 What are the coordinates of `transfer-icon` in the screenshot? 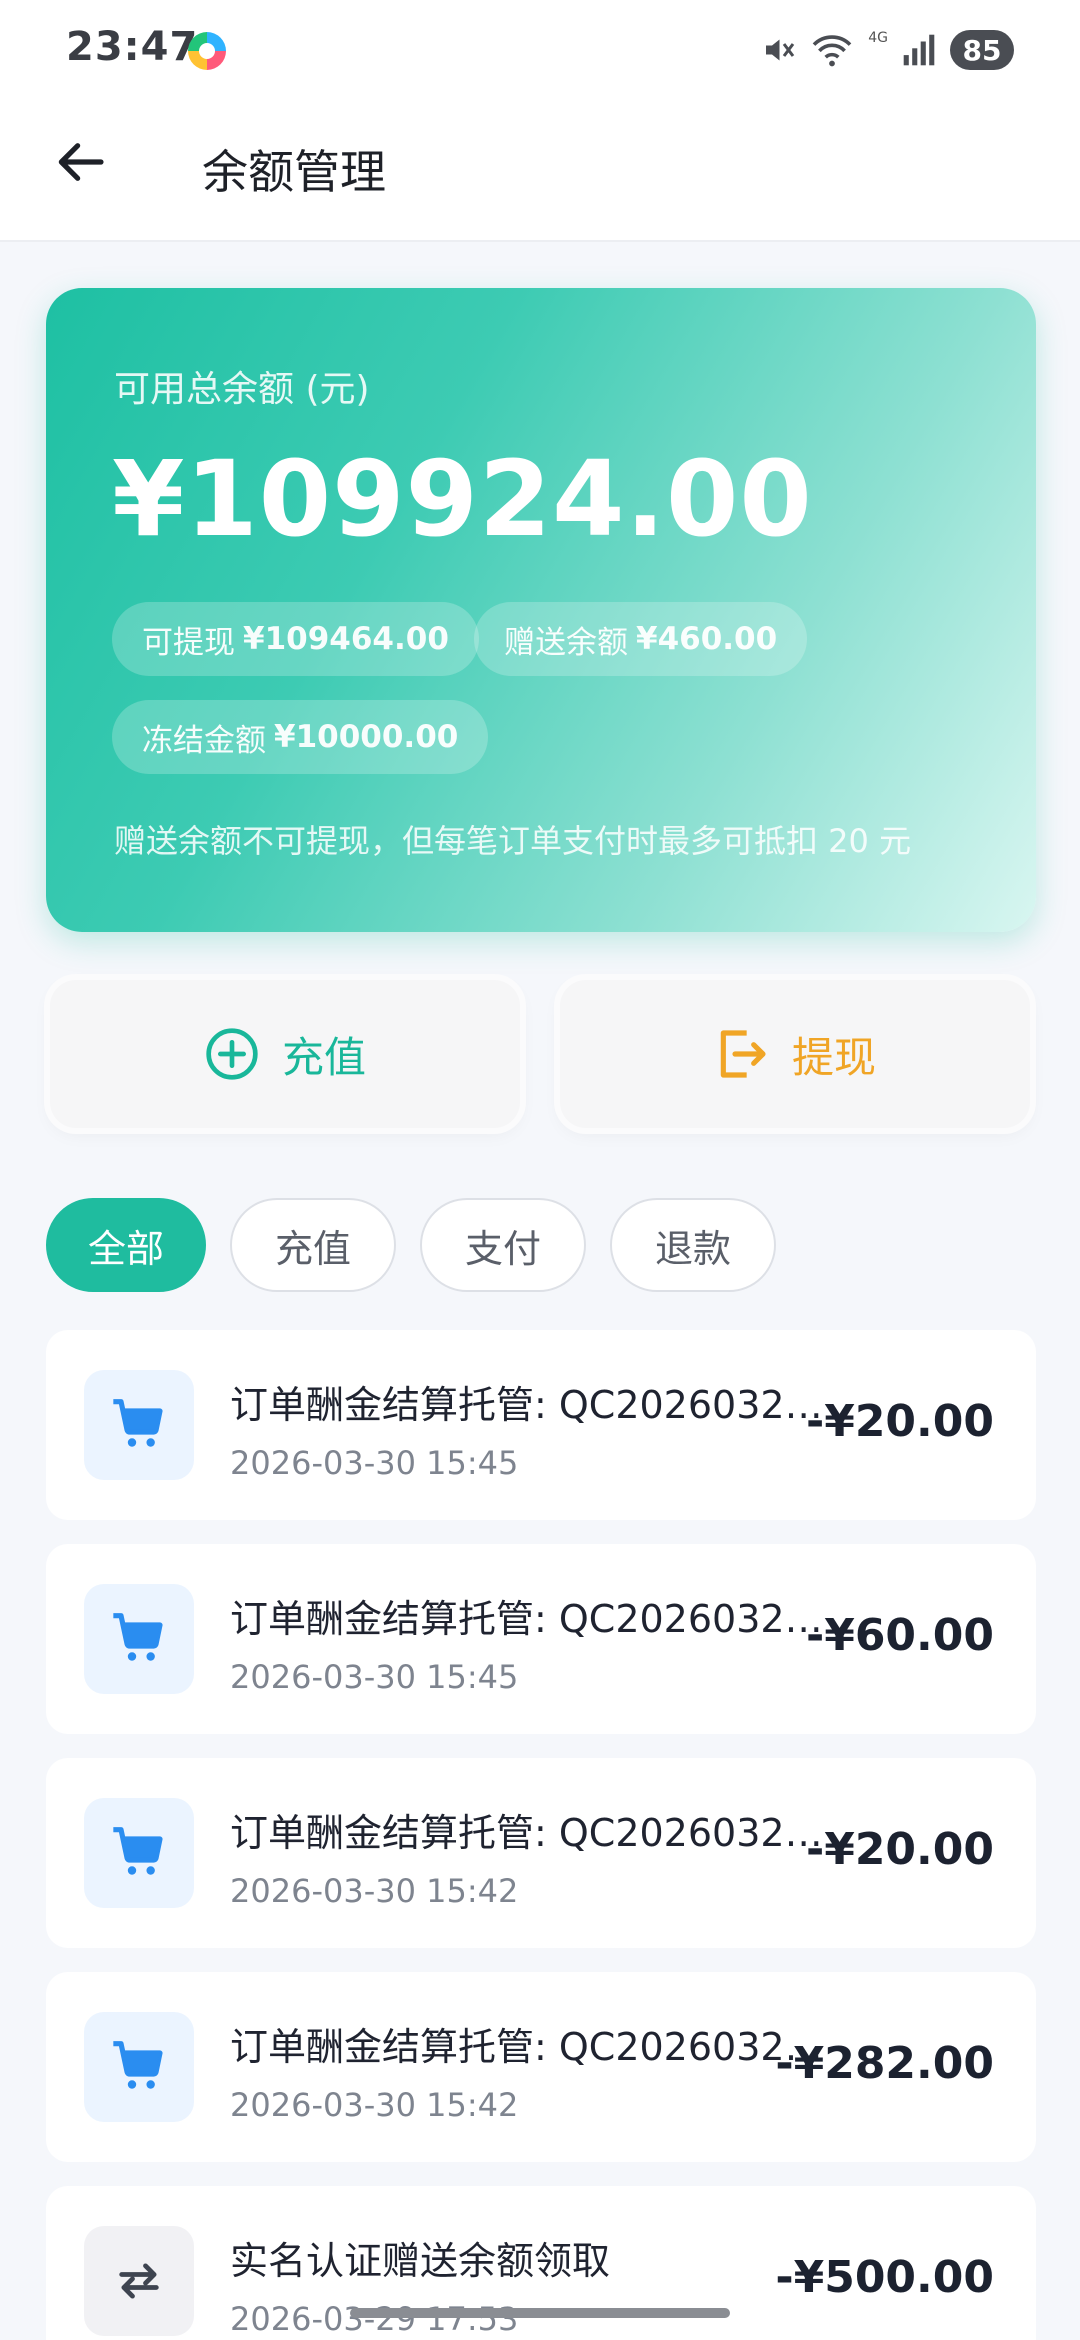 It's located at (139, 2281).